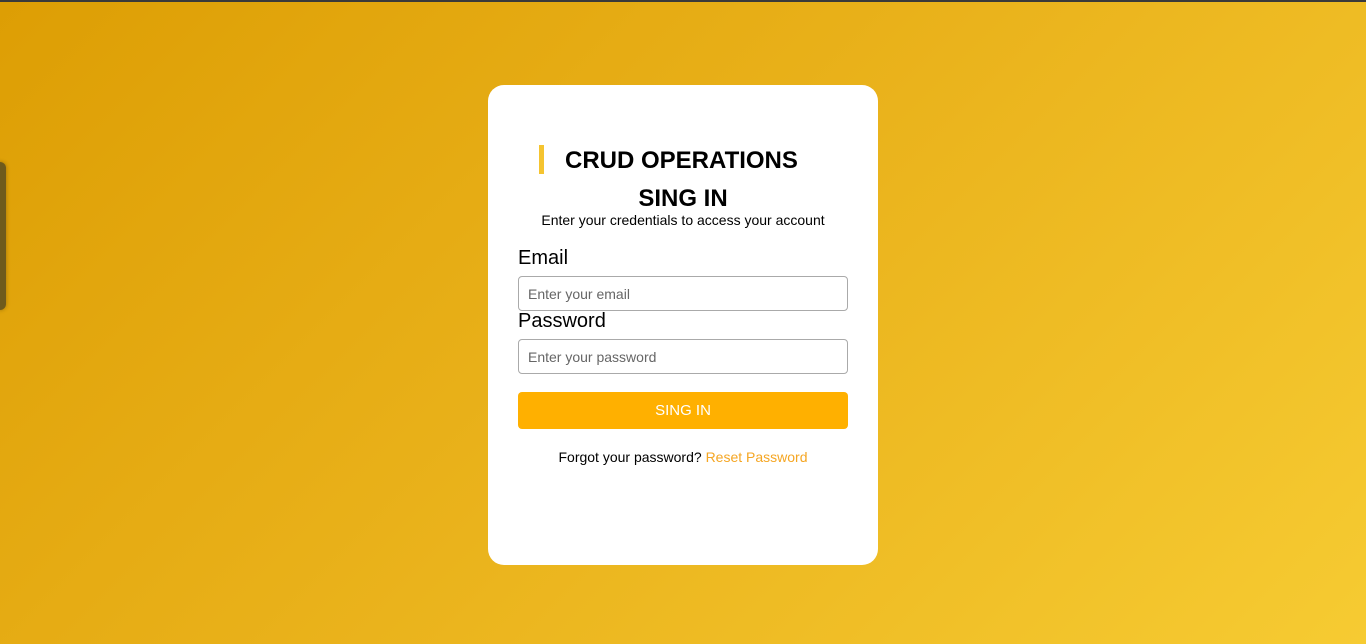 This screenshot has height=644, width=1366. What do you see at coordinates (543, 258) in the screenshot?
I see `email-label: Email` at bounding box center [543, 258].